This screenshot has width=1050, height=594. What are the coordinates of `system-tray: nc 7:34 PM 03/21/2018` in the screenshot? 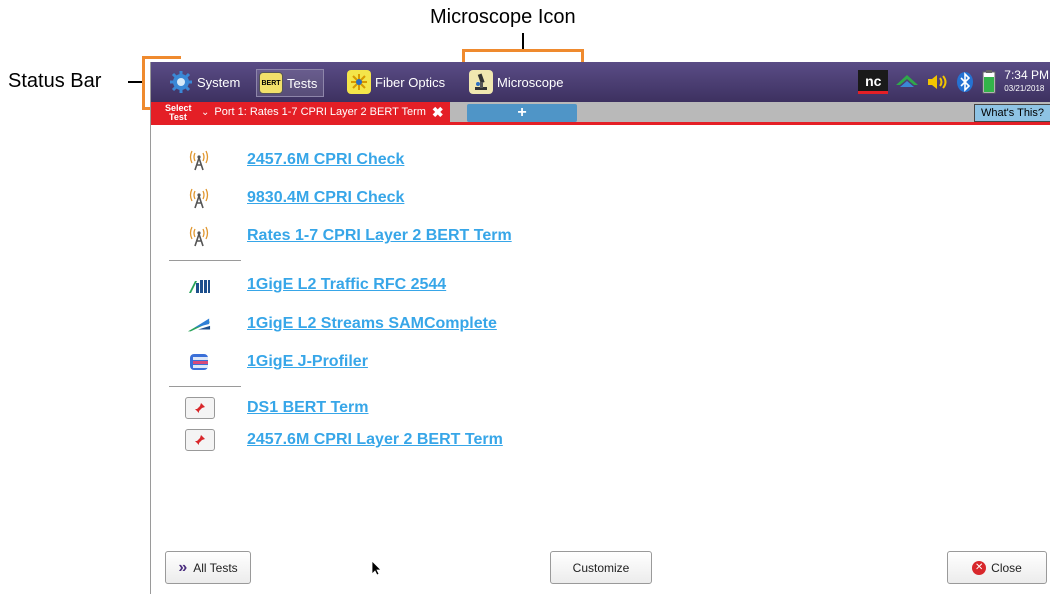 It's located at (954, 82).